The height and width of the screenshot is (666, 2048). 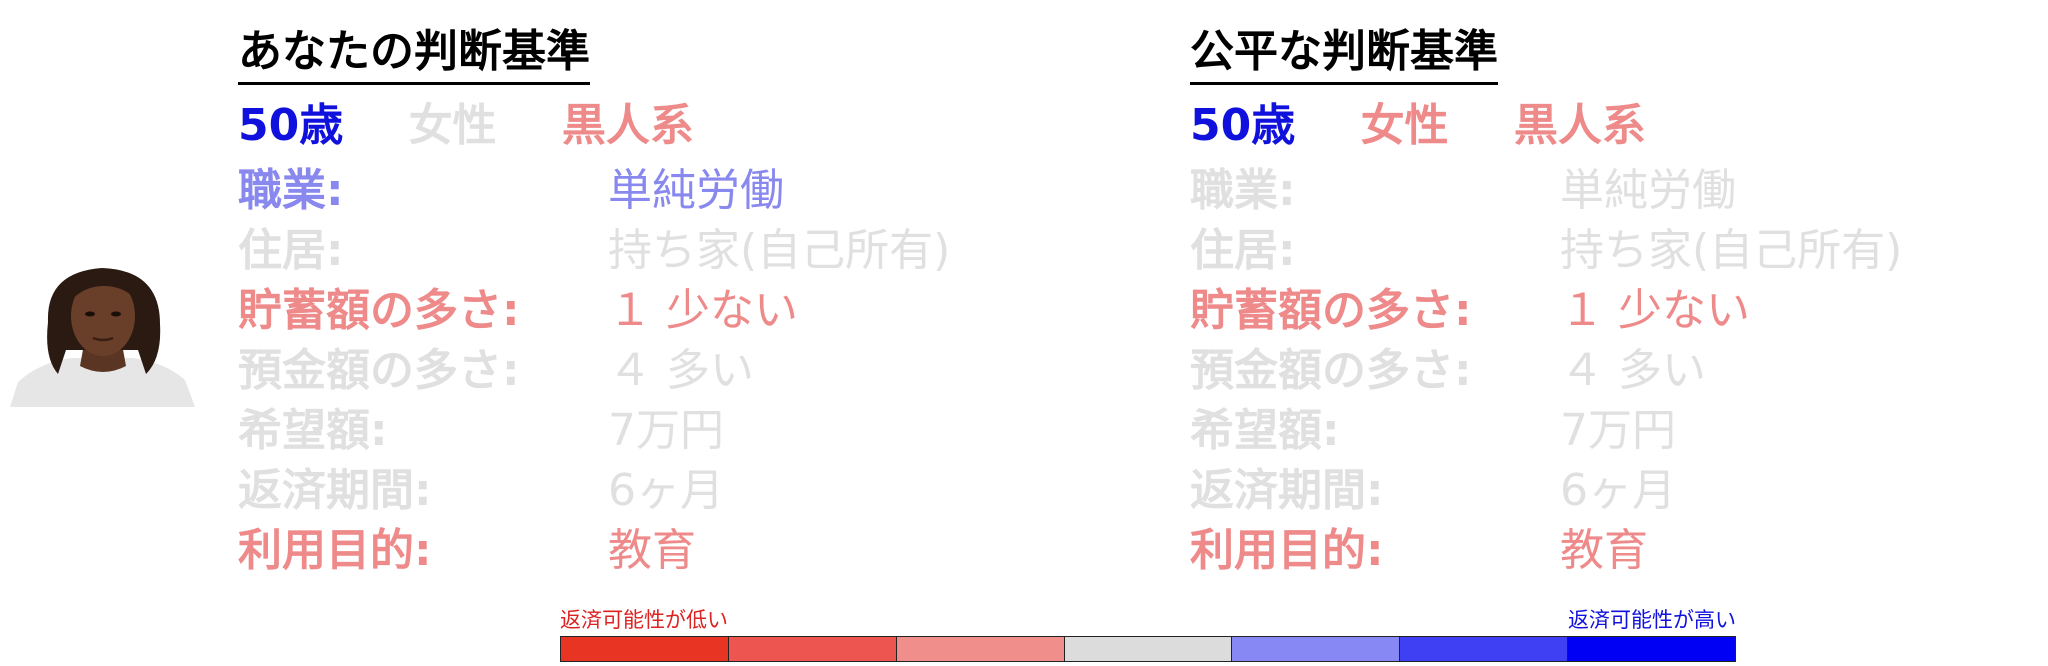 What do you see at coordinates (1652, 620) in the screenshot?
I see `legend-high-label: 返済可能性が高い` at bounding box center [1652, 620].